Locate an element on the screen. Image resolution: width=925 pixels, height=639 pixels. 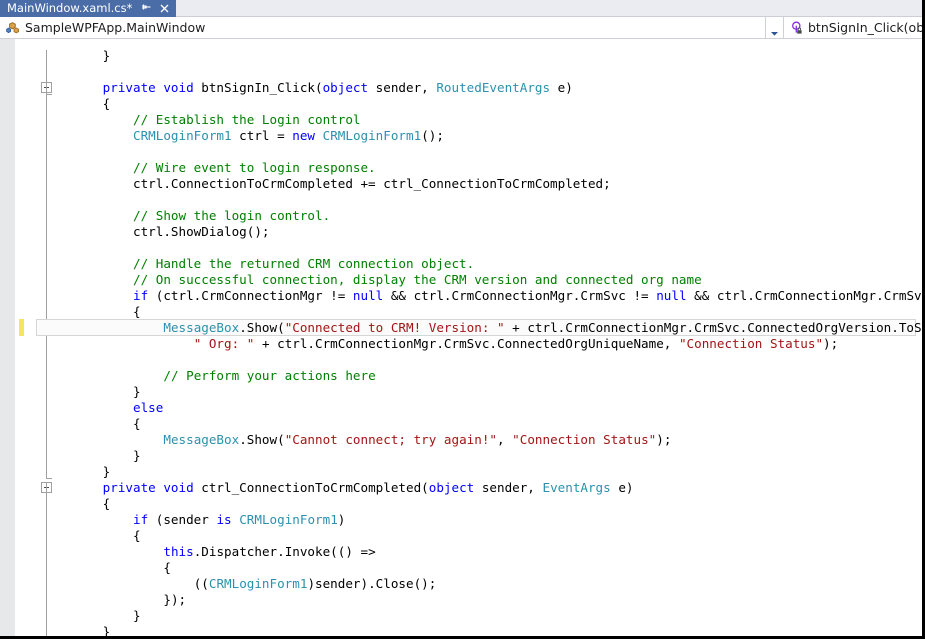
code-token: void is located at coordinates (178, 87).